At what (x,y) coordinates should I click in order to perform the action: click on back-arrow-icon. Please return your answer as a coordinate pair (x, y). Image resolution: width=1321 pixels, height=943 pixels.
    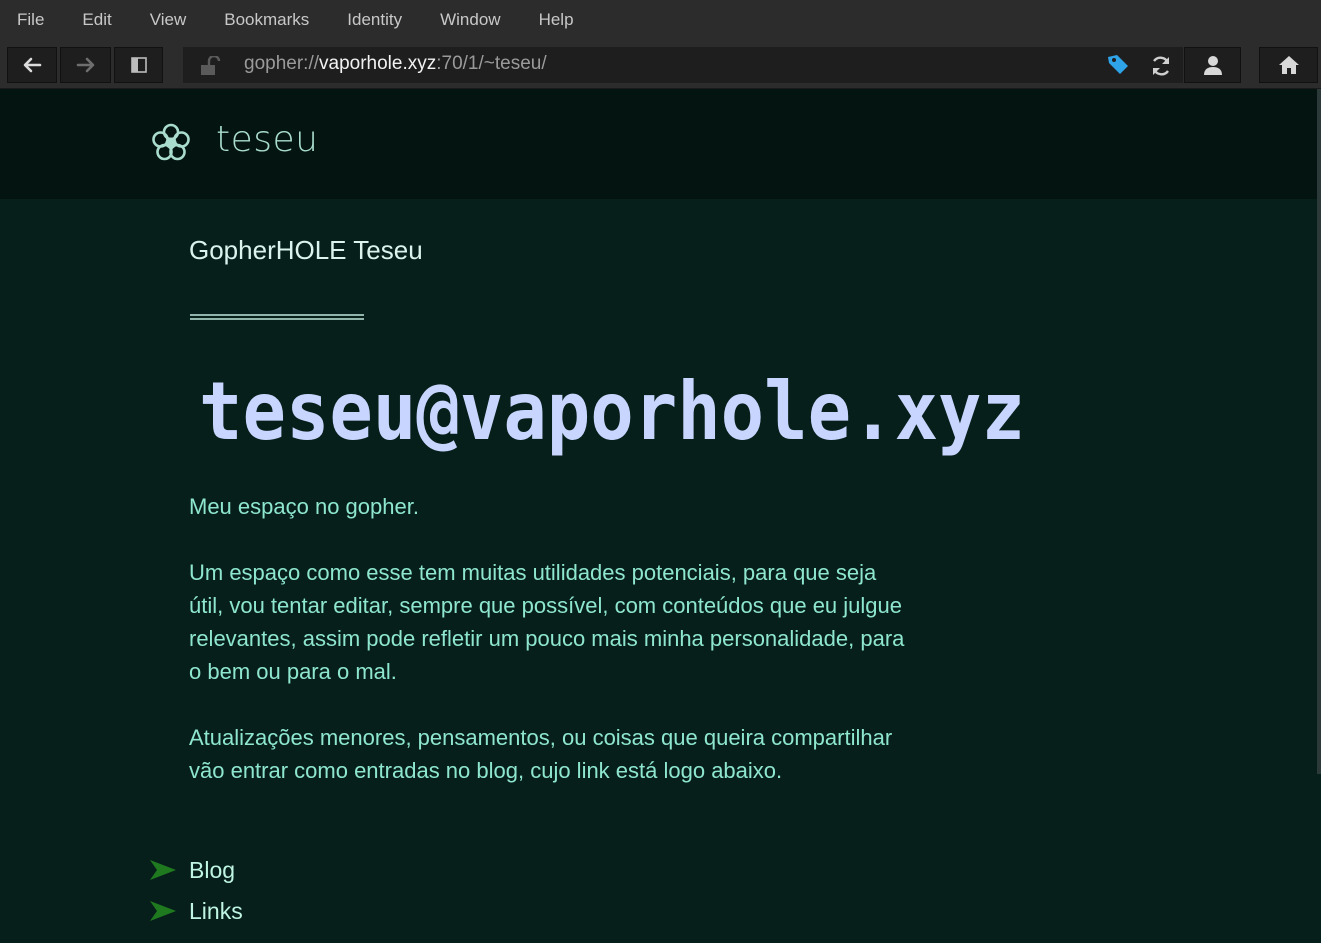
    Looking at the image, I should click on (32, 65).